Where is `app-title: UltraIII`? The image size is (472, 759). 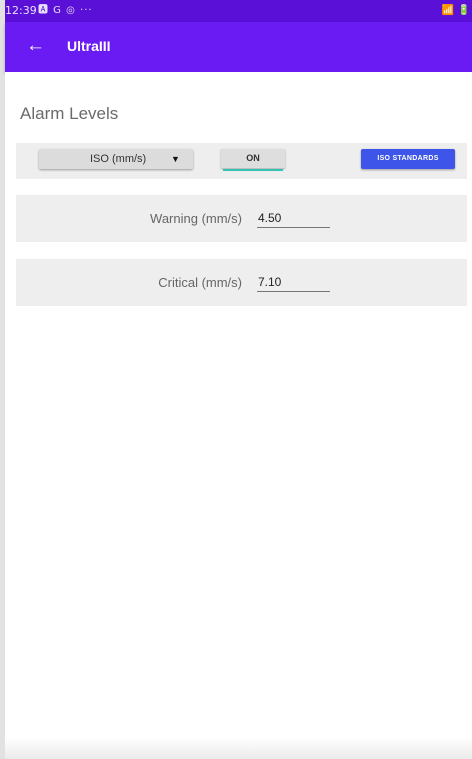
app-title: UltraIII is located at coordinates (89, 46).